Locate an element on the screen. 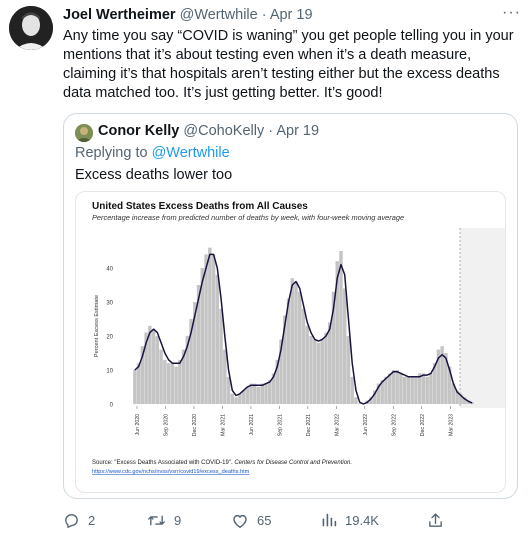 This screenshot has height=537, width=529. replying-to: Replying to @Wertwhile is located at coordinates (152, 153).